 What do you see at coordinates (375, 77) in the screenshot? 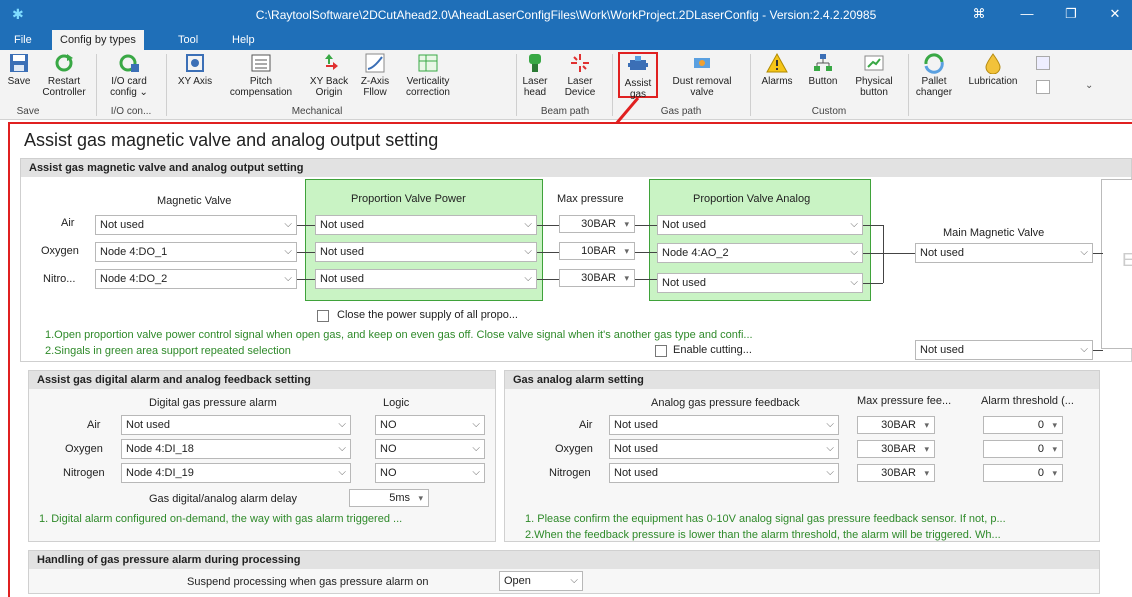
I see `z-axis-follow-button: Z-Axis Fllow` at bounding box center [375, 77].